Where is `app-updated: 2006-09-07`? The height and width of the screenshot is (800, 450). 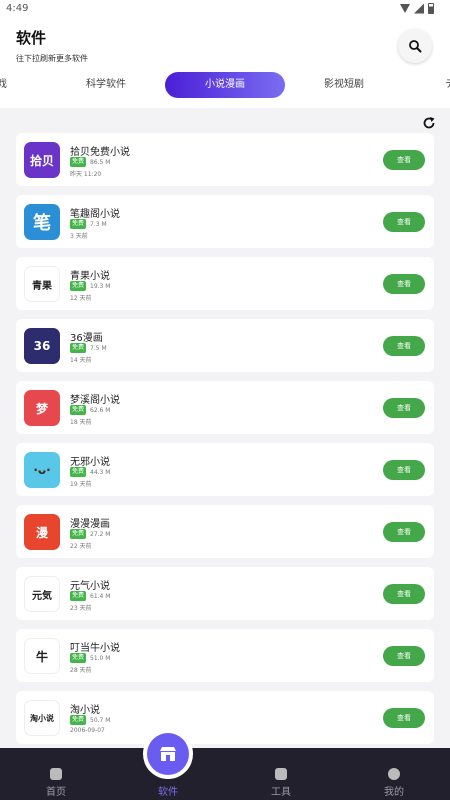 app-updated: 2006-09-07 is located at coordinates (87, 730).